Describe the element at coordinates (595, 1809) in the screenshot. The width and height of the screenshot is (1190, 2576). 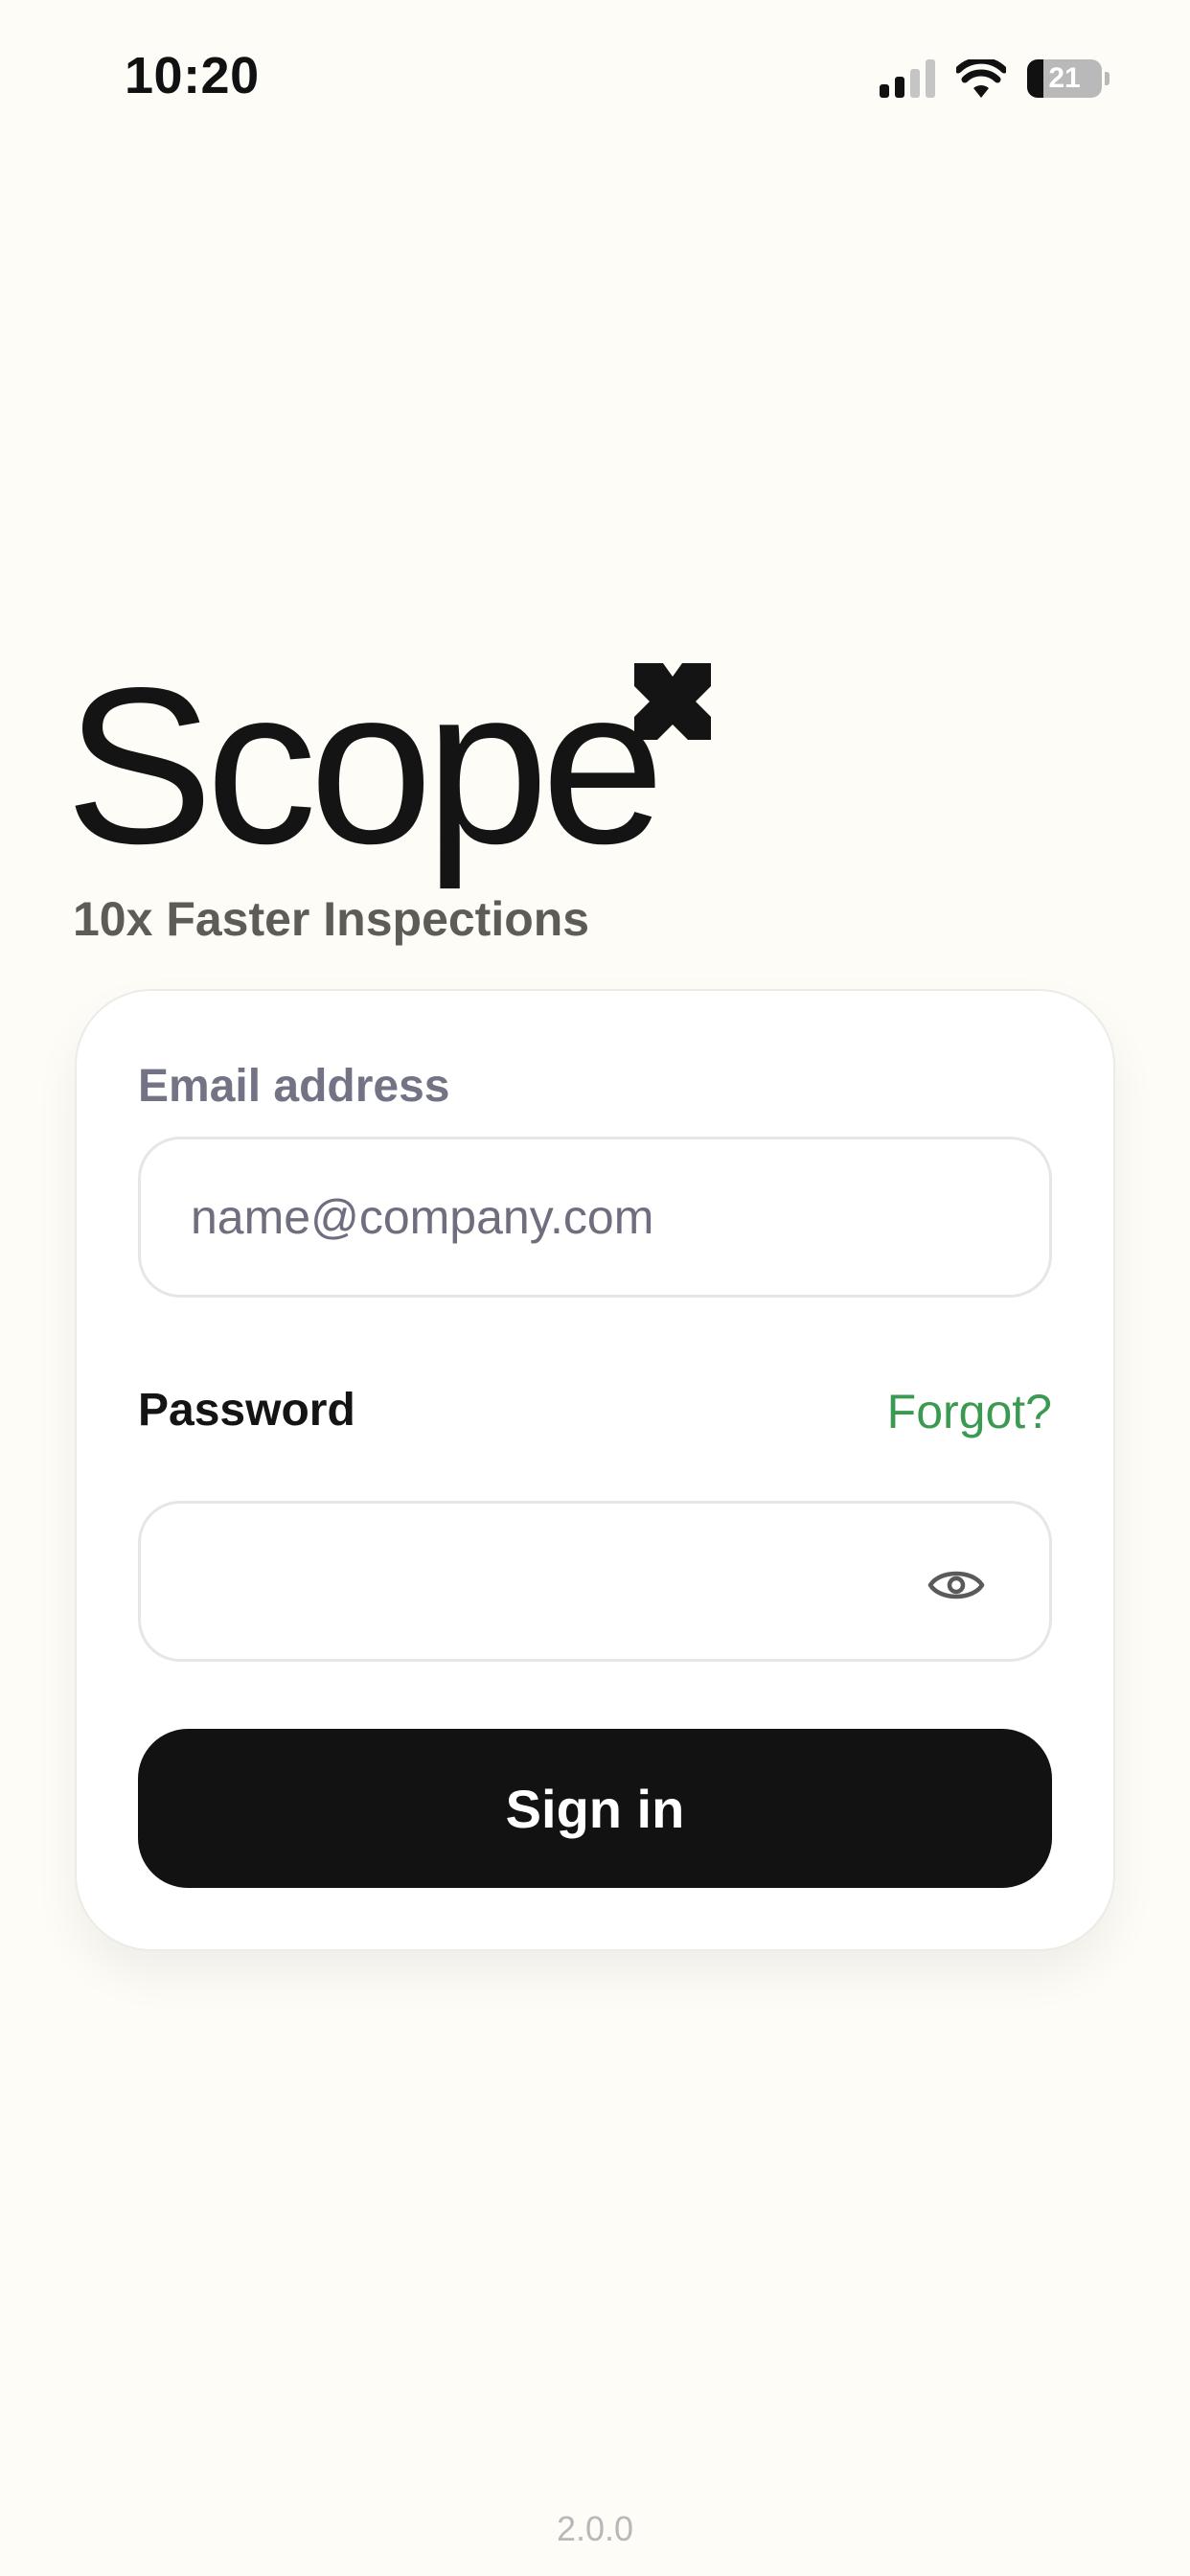
I see `sign-in-button: Sign in` at that location.